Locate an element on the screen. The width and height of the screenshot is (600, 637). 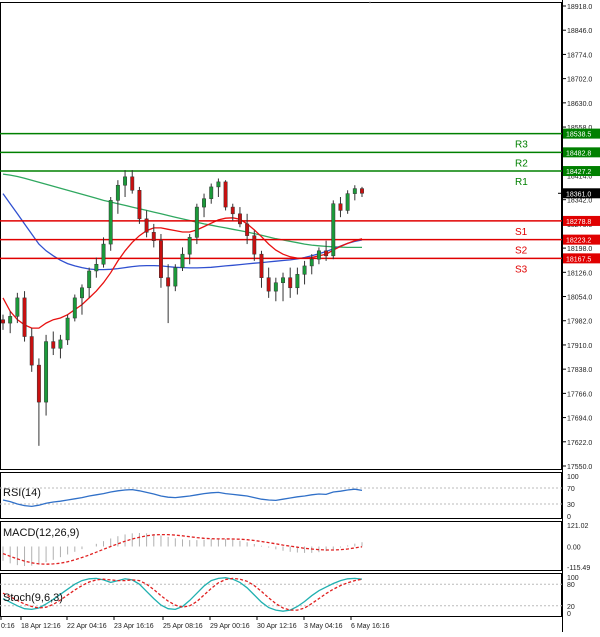
price-tick-label: 18342.0 is located at coordinates (579, 201).